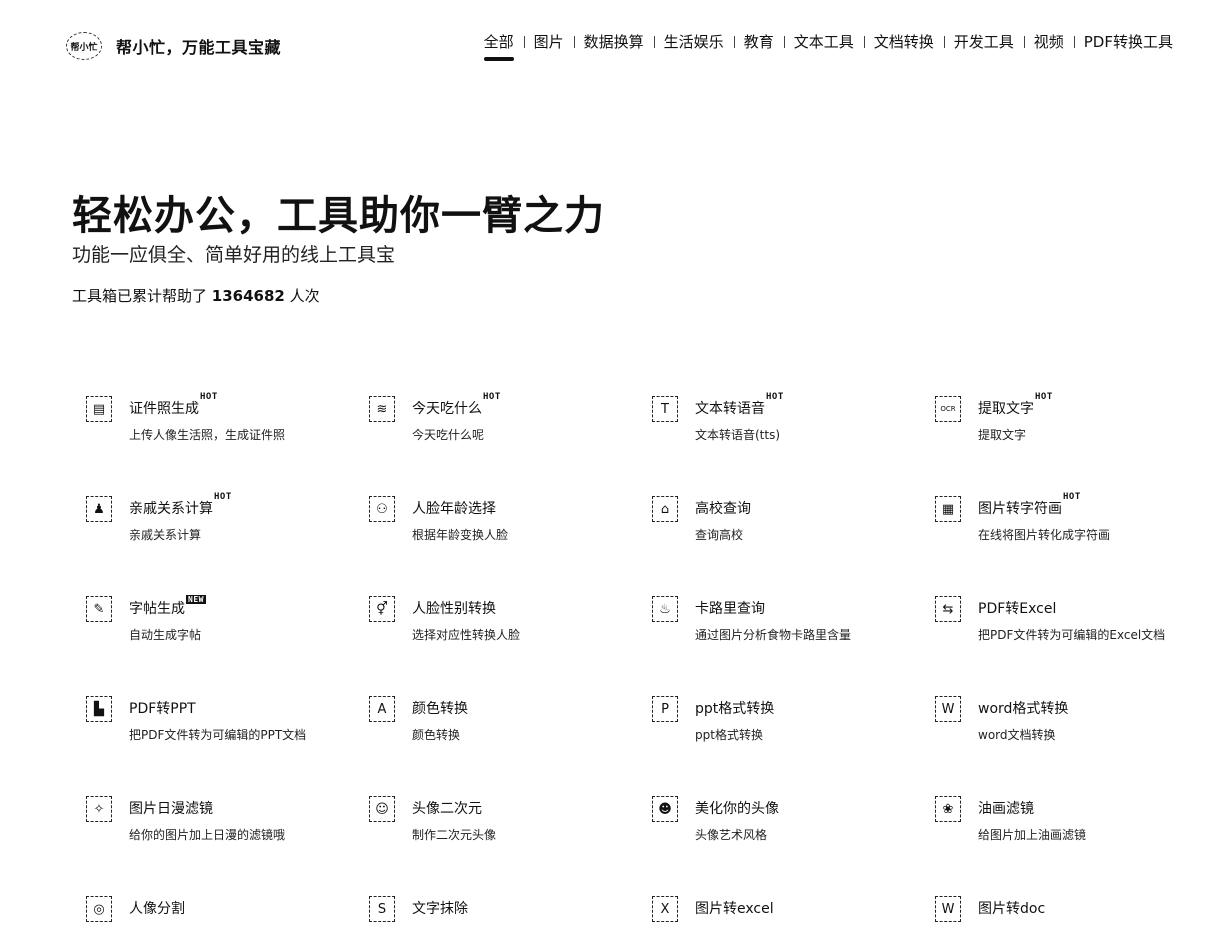 The height and width of the screenshot is (929, 1223). I want to click on tool-name-text: 人像分割, so click(157, 909).